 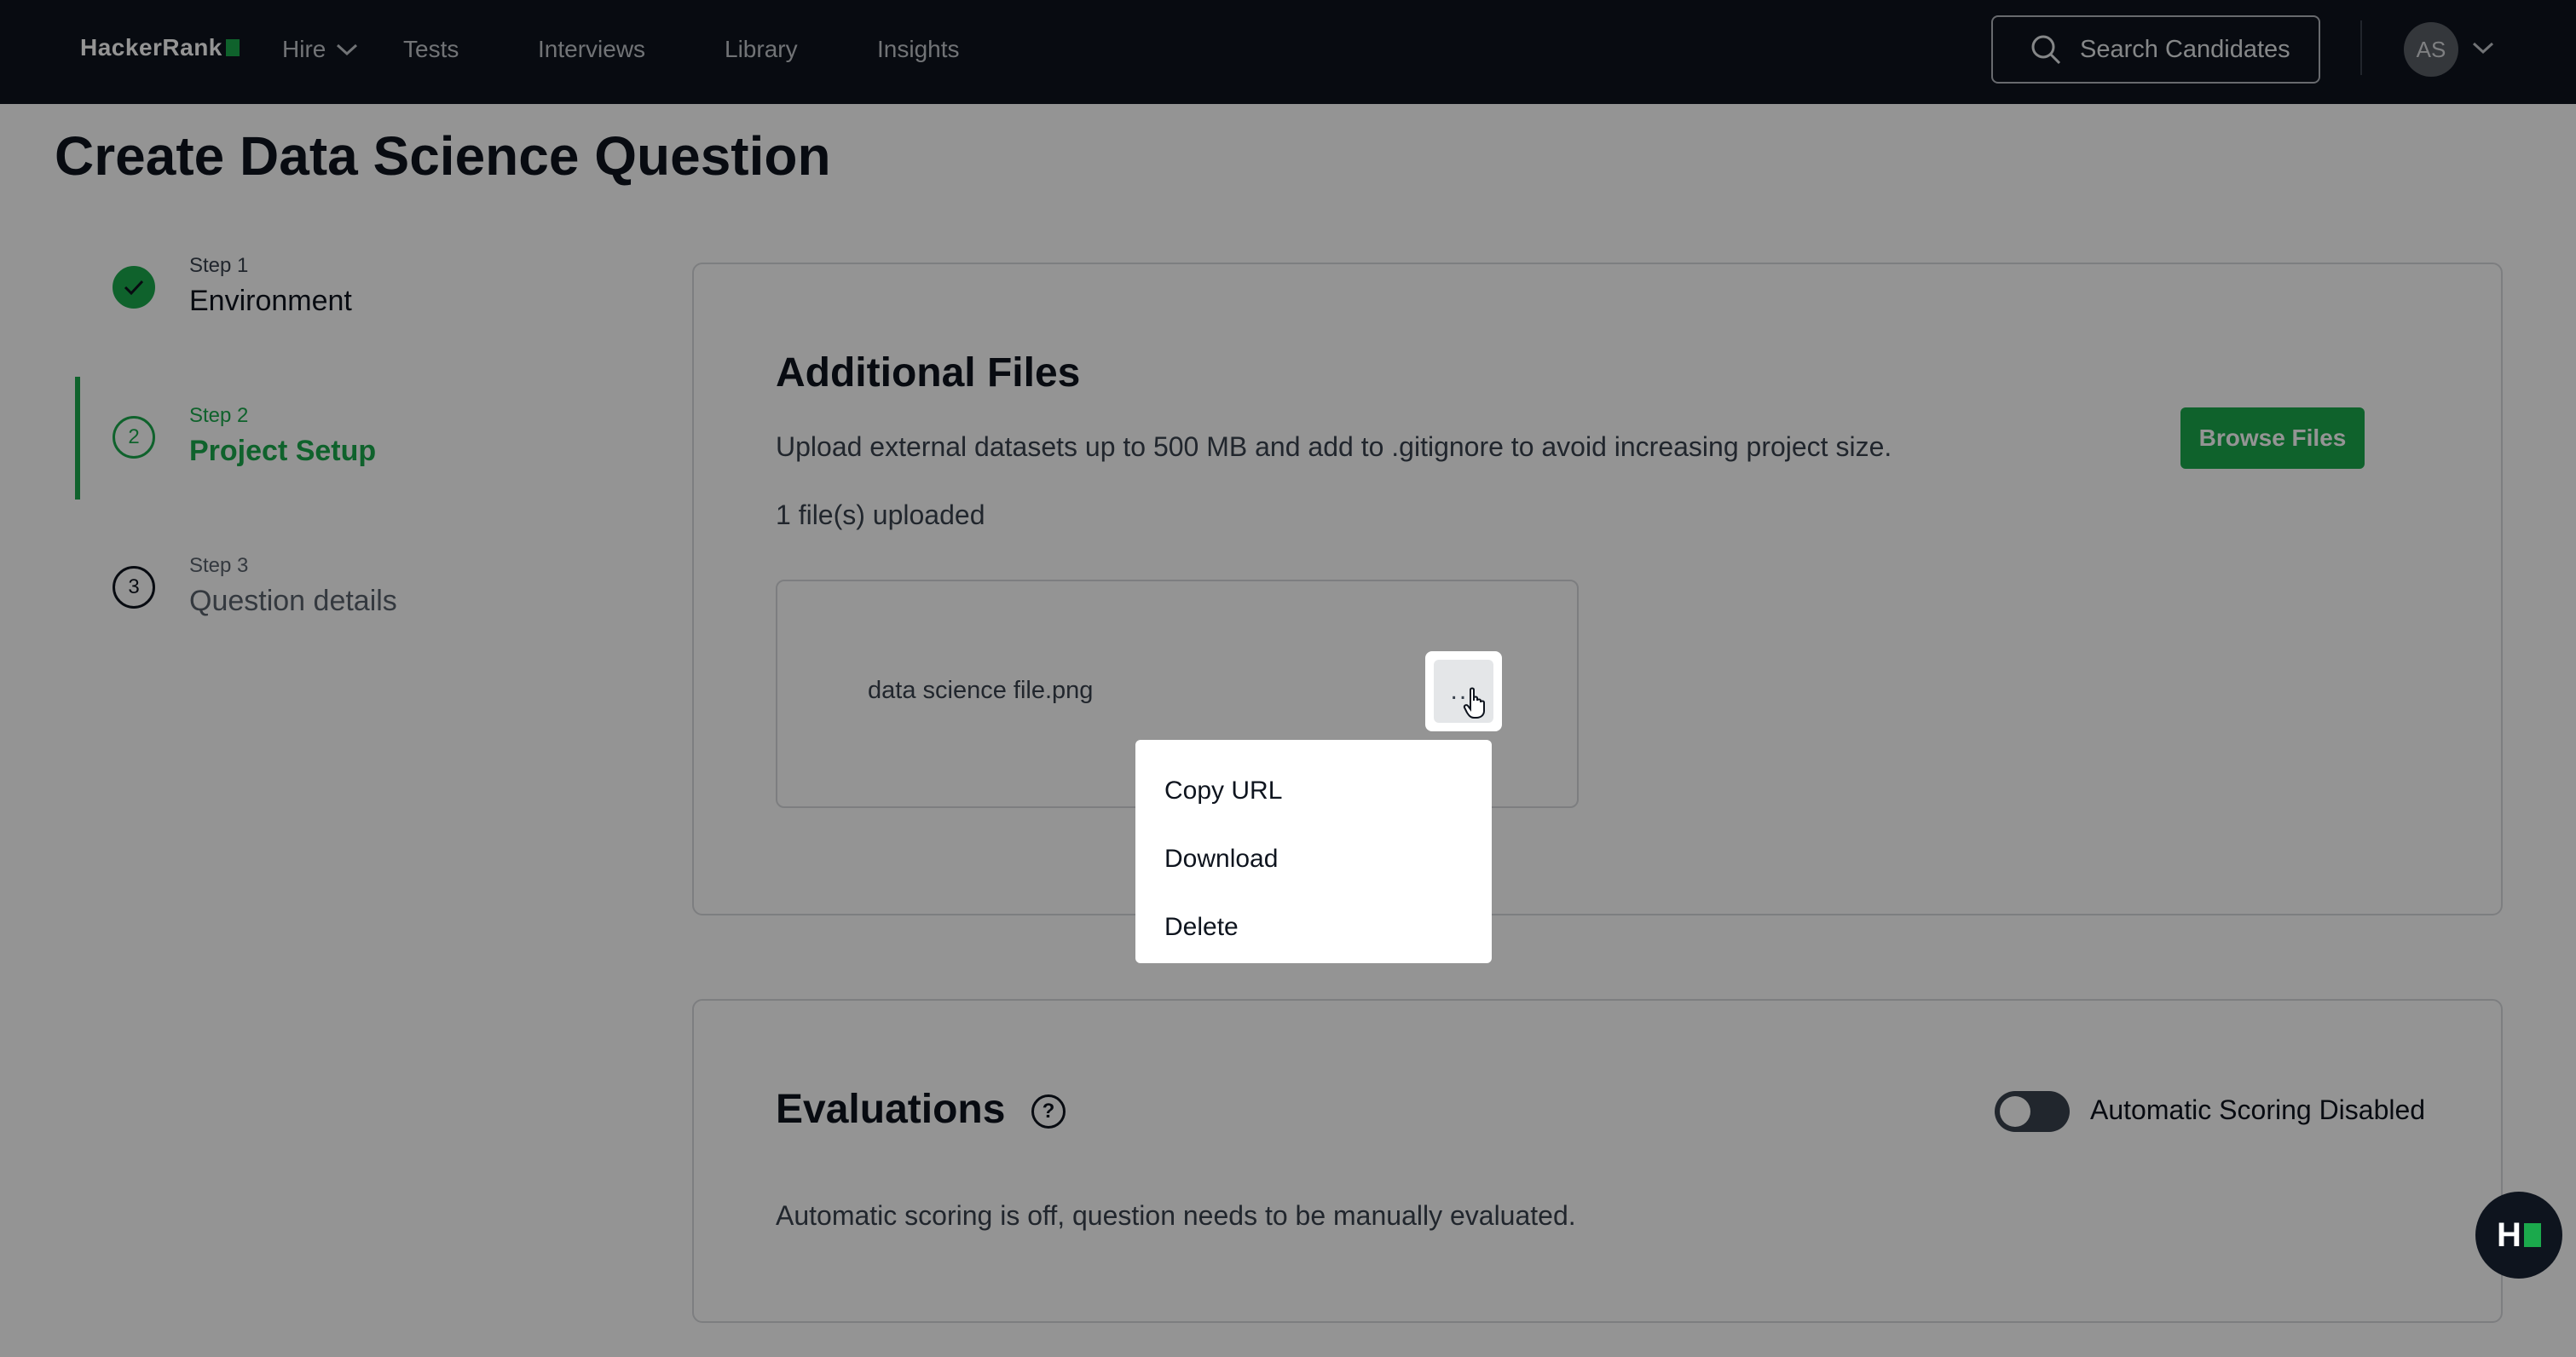 I want to click on help-chat-button: H, so click(x=2518, y=1235).